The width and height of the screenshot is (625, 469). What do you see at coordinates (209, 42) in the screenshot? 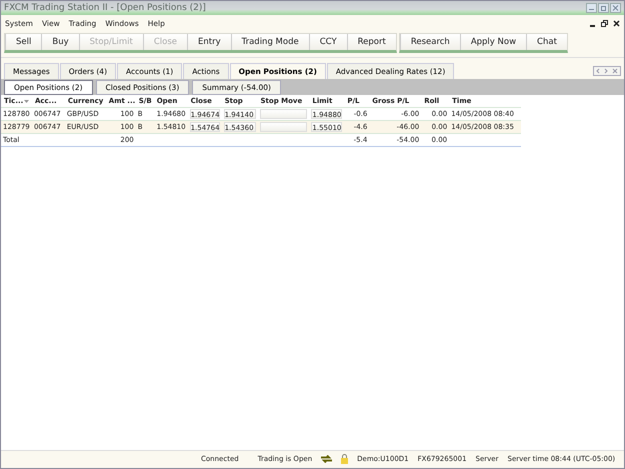
I see `toolbar-button: Entry` at bounding box center [209, 42].